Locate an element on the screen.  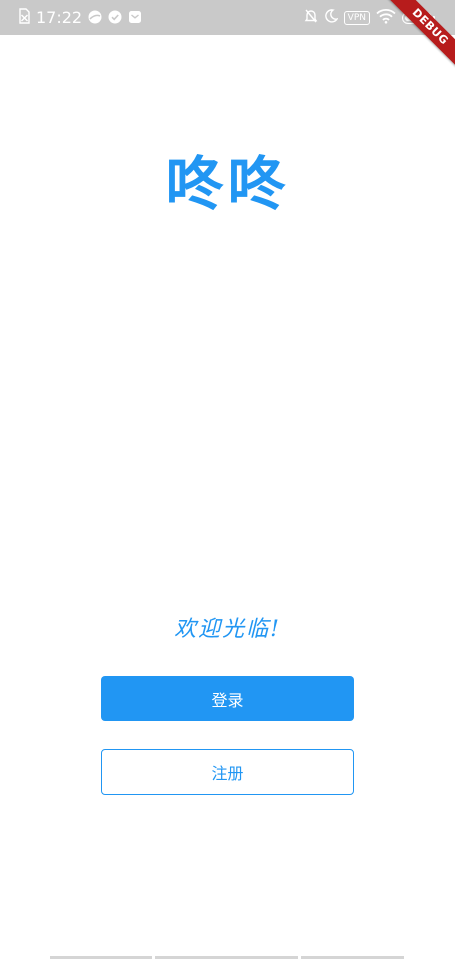
status-bar: 17:22 VPN is located at coordinates (227, 17).